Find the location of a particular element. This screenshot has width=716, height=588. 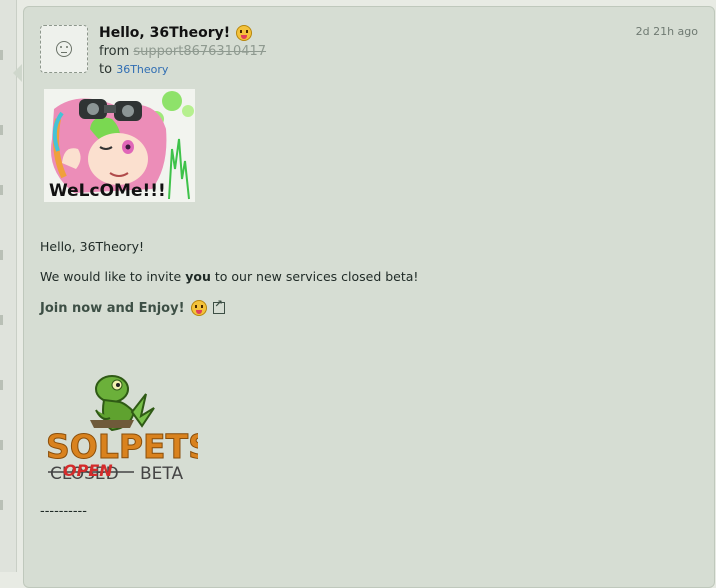

invite-emphasis: you is located at coordinates (198, 276).